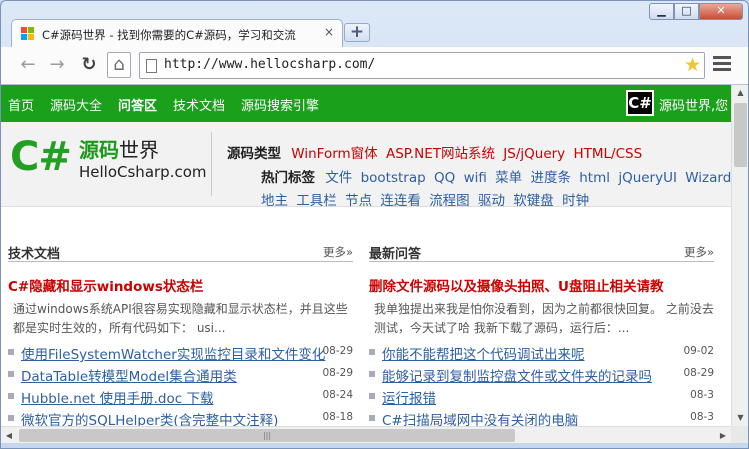  What do you see at coordinates (475, 178) in the screenshot?
I see `hot-tag-link: wifi` at bounding box center [475, 178].